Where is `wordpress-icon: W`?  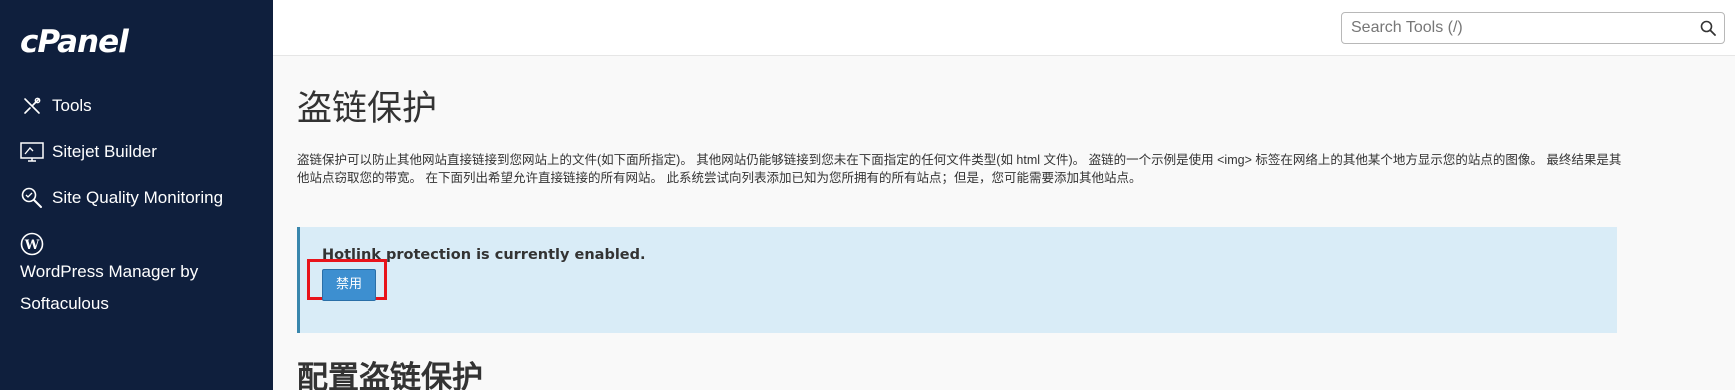 wordpress-icon: W is located at coordinates (32, 244).